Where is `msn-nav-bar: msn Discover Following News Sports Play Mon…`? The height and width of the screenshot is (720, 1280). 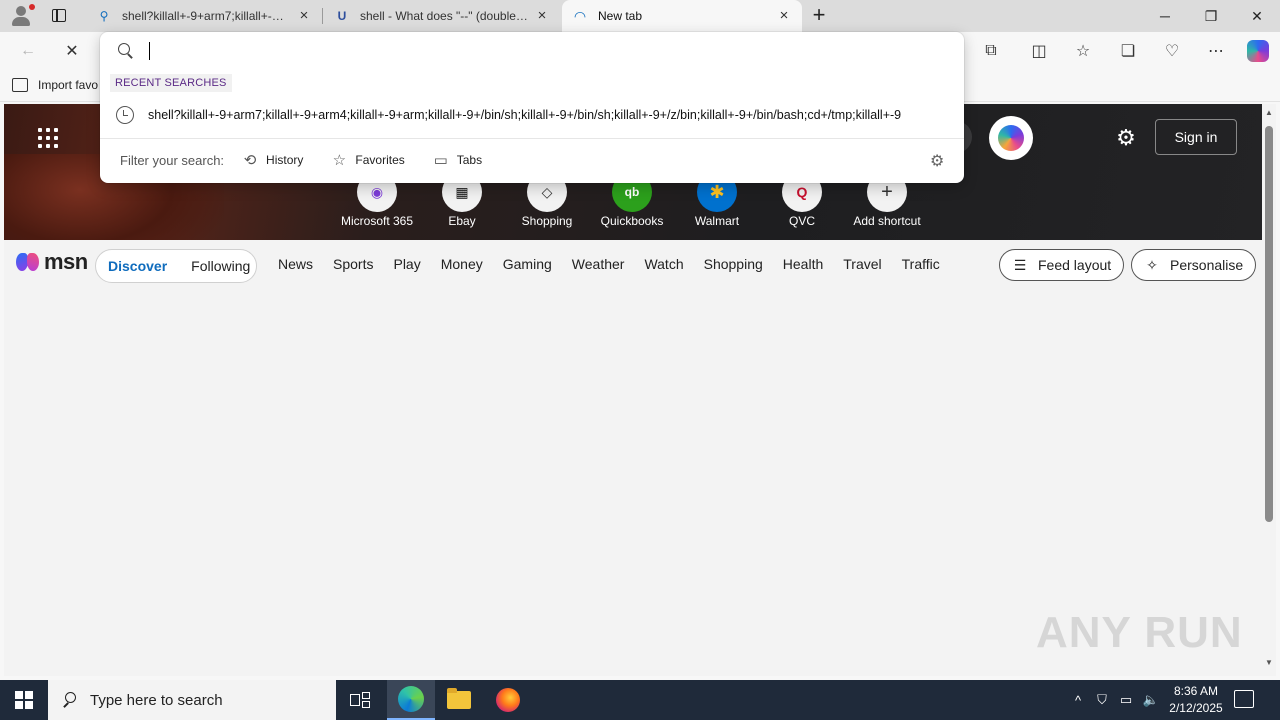
msn-nav-bar: msn Discover Following News Sports Play Mon… is located at coordinates (633, 265).